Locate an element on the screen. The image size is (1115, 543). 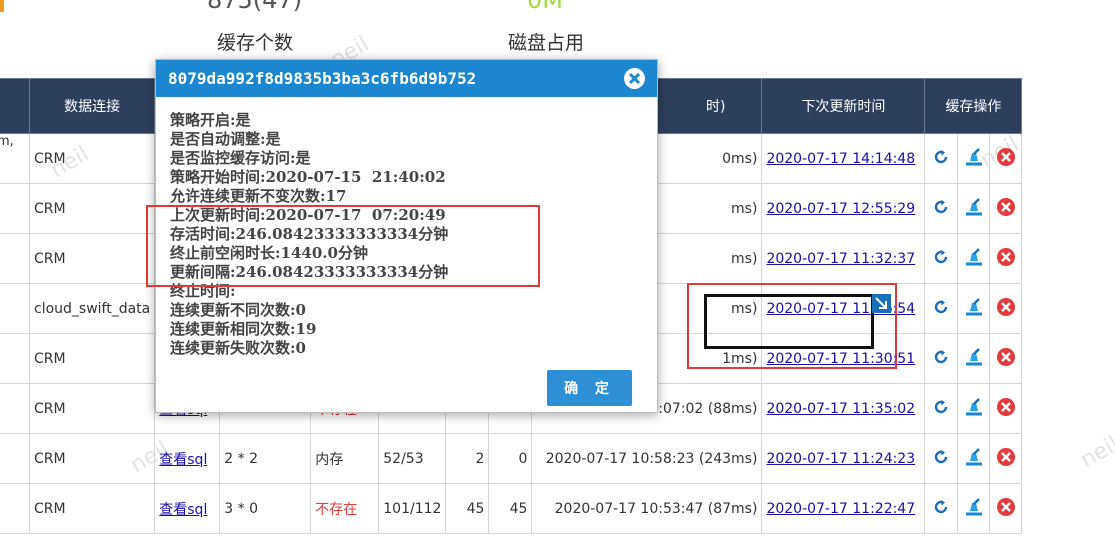
dialog-info-line: 连续更新不同次数:0 is located at coordinates (238, 310).